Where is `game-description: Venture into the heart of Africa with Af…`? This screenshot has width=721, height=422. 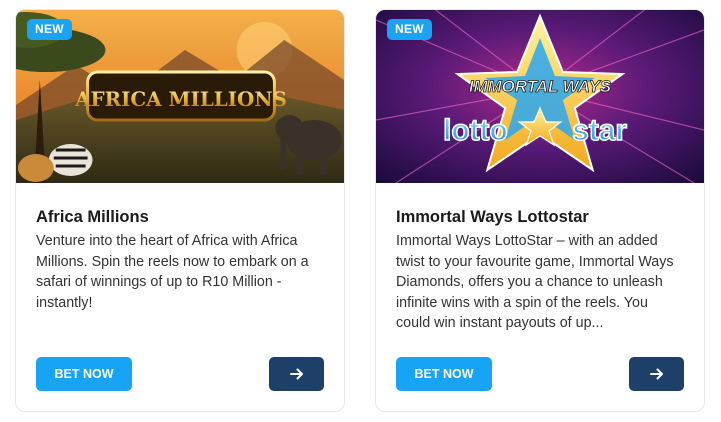 game-description: Venture into the heart of Africa with Af… is located at coordinates (172, 272).